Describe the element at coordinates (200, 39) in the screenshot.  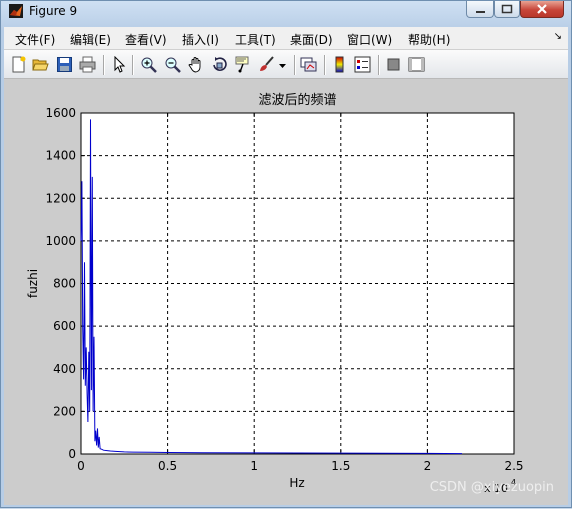
I see `menu-insert: 插入(I)` at that location.